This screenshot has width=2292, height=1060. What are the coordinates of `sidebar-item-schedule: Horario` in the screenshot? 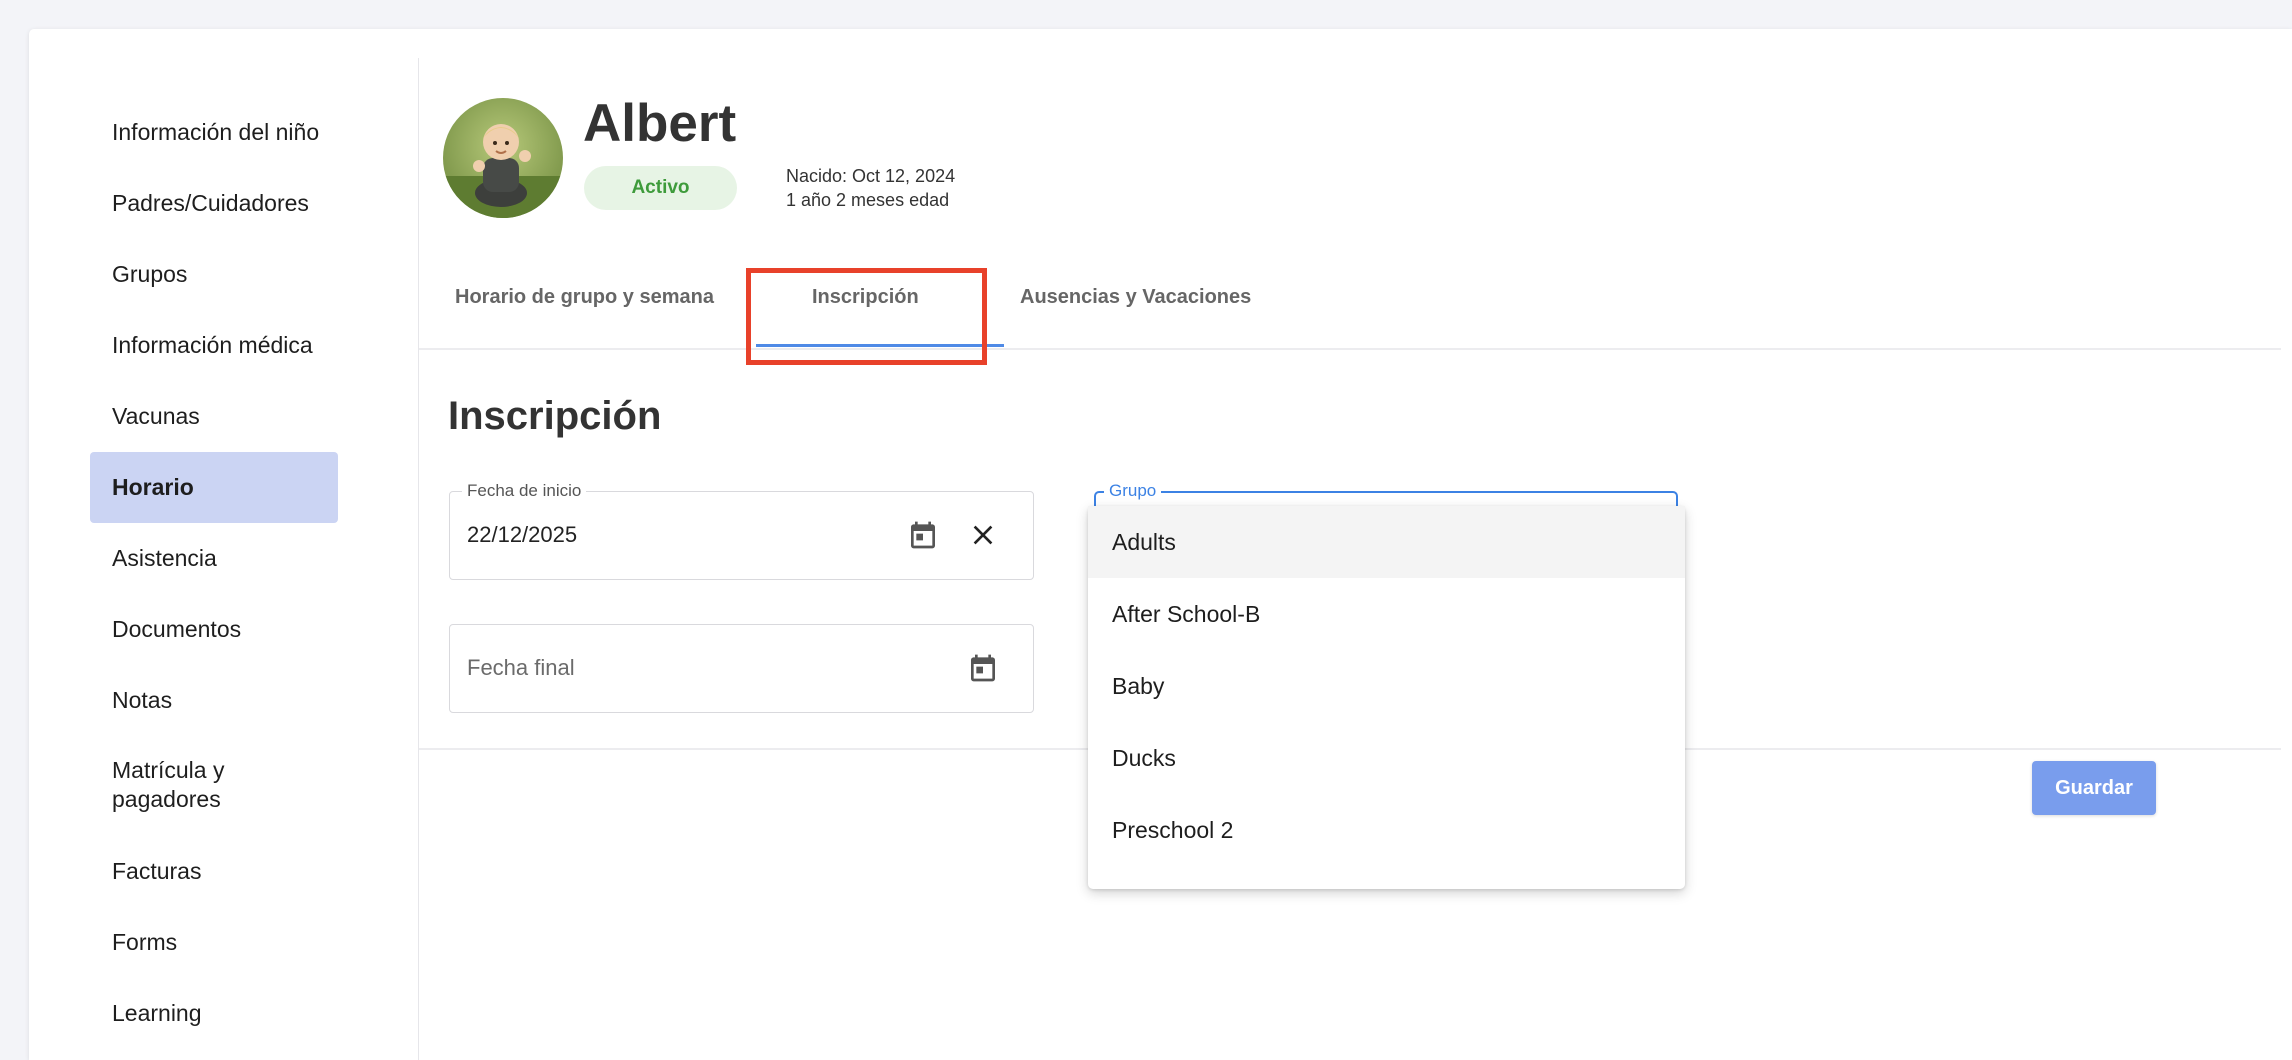 It's located at (214, 487).